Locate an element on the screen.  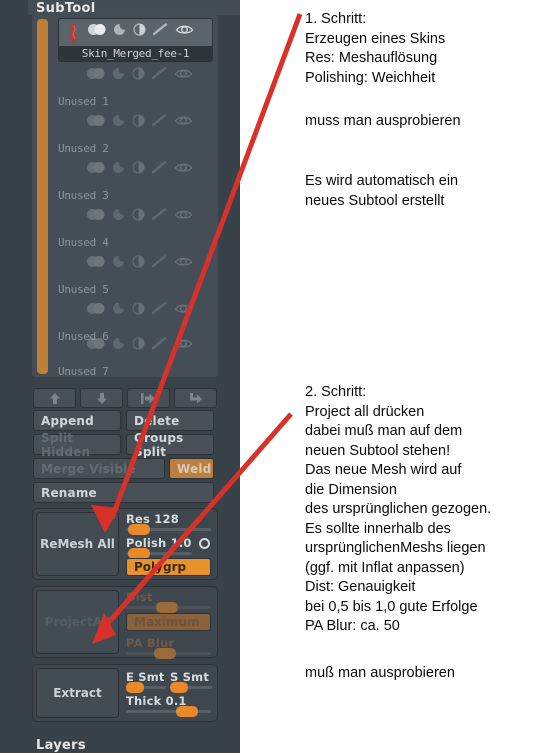
list-item-label: Unused 3 is located at coordinates (83, 195).